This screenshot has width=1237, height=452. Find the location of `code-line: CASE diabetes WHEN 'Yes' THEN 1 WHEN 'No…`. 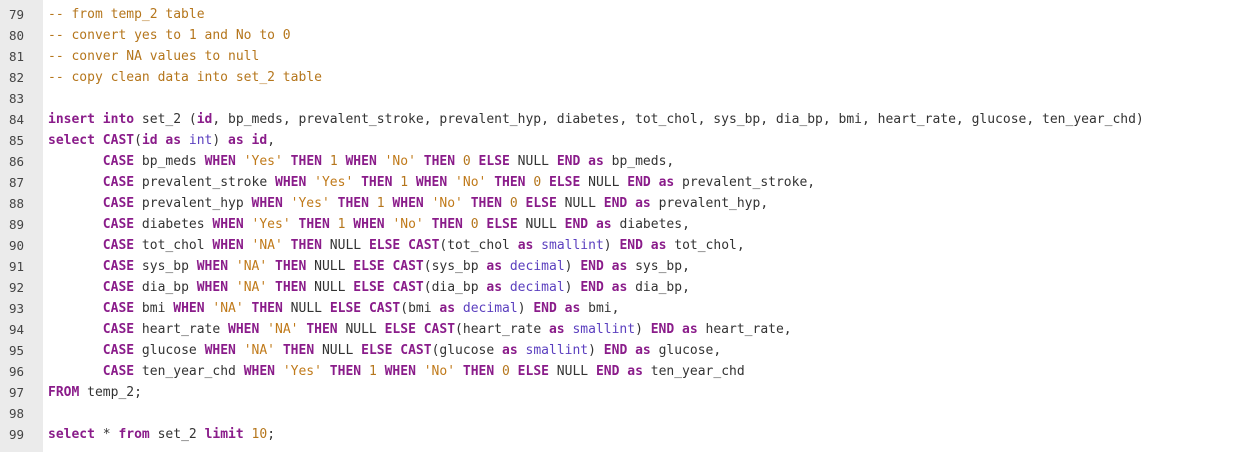

code-line: CASE diabetes WHEN 'Yes' THEN 1 WHEN 'No… is located at coordinates (642, 224).